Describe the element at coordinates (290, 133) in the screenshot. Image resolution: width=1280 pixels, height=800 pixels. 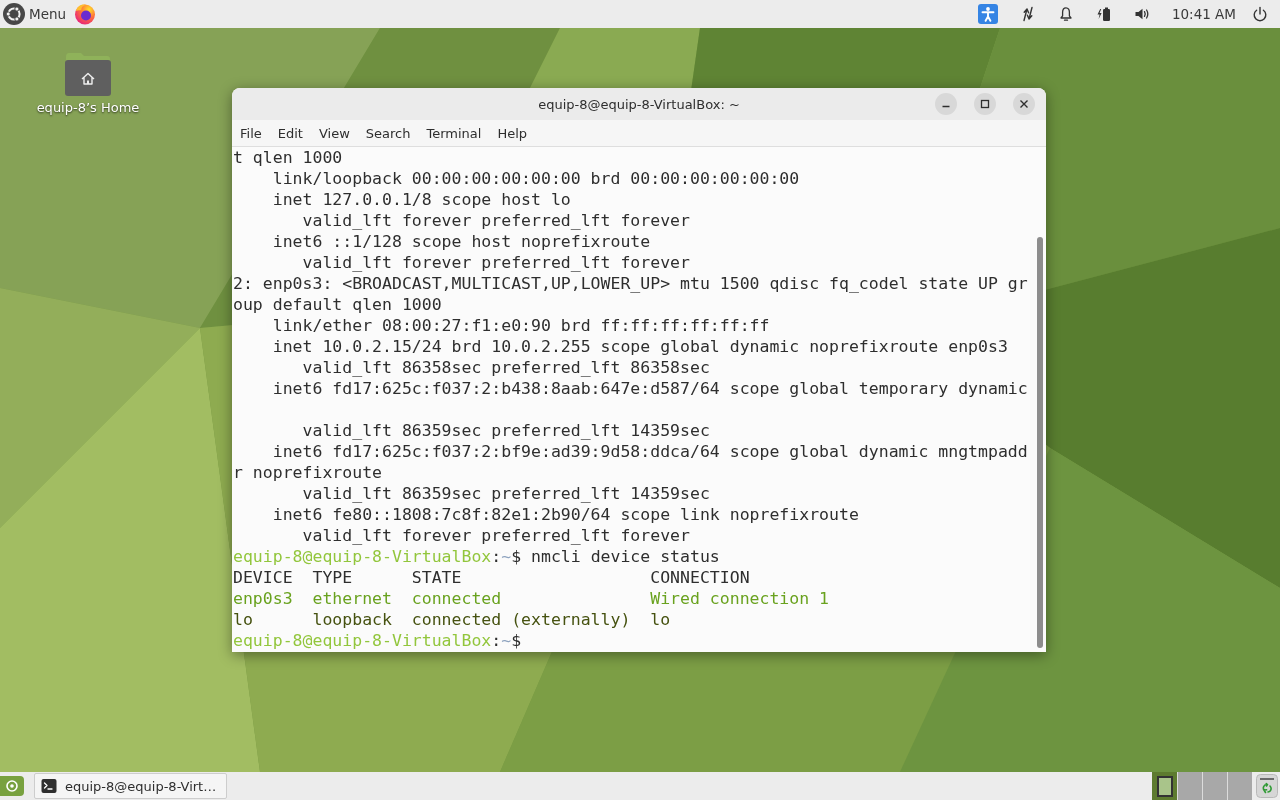
I see `menu-item: Edit` at that location.